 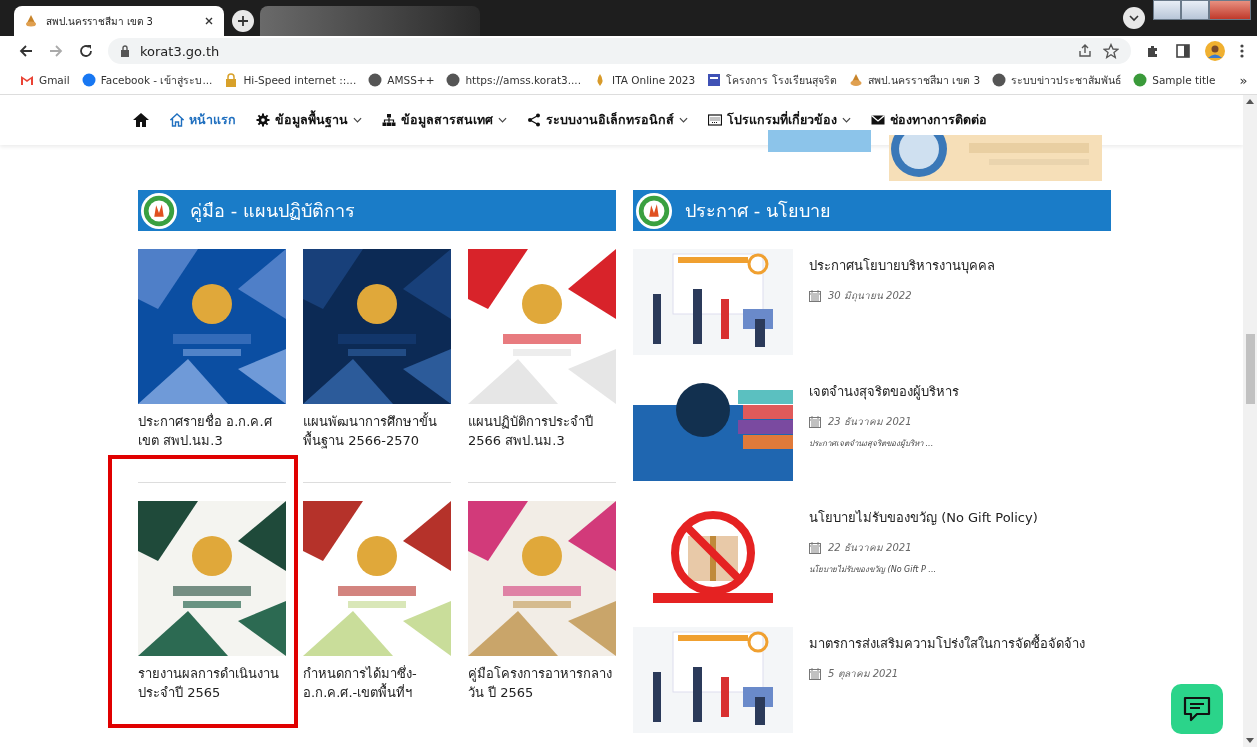 I want to click on browser-tab: สพป.นครราชสีมา เขต 3, so click(x=119, y=21).